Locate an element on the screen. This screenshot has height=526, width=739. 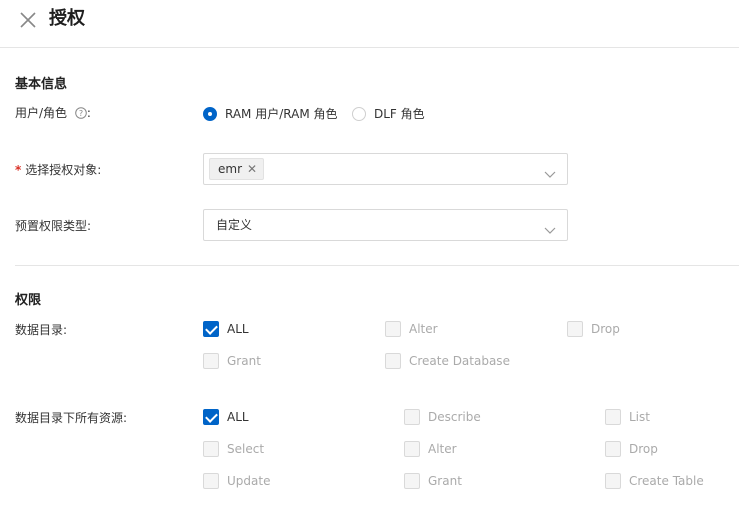
help-icon: ? is located at coordinates (81, 115).